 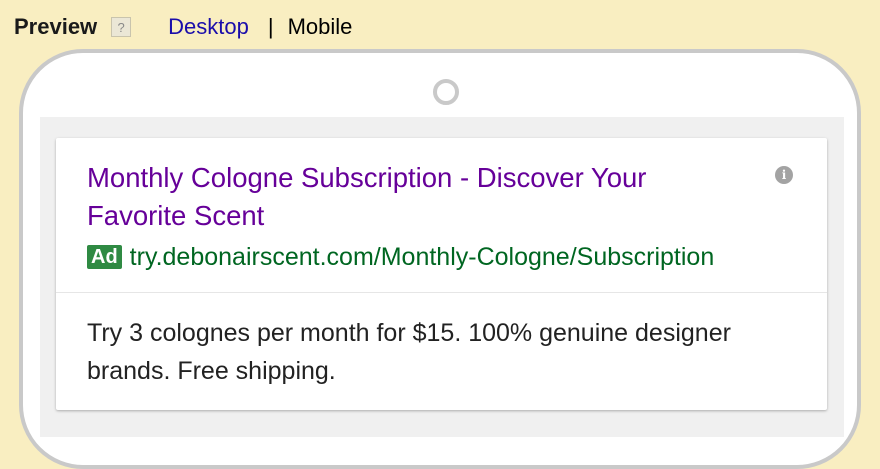 What do you see at coordinates (208, 27) in the screenshot?
I see `tab-desktop: Desktop` at bounding box center [208, 27].